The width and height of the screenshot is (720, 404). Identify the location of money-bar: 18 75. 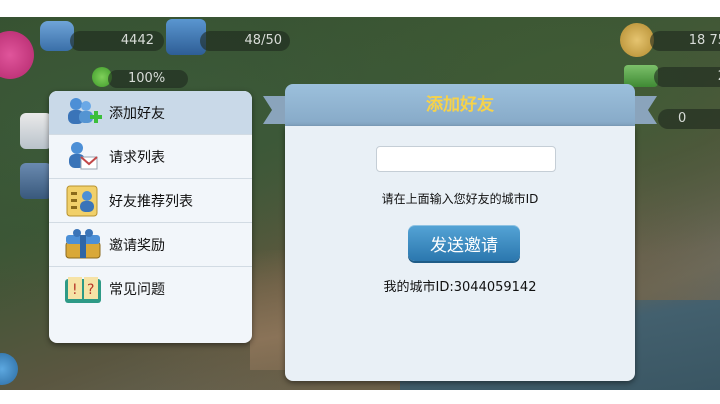
(685, 41).